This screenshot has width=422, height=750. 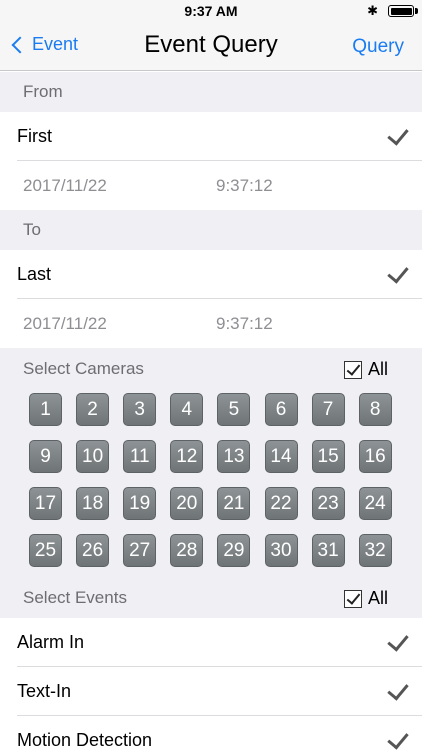 What do you see at coordinates (281, 456) in the screenshot?
I see `camera-button-14: 14` at bounding box center [281, 456].